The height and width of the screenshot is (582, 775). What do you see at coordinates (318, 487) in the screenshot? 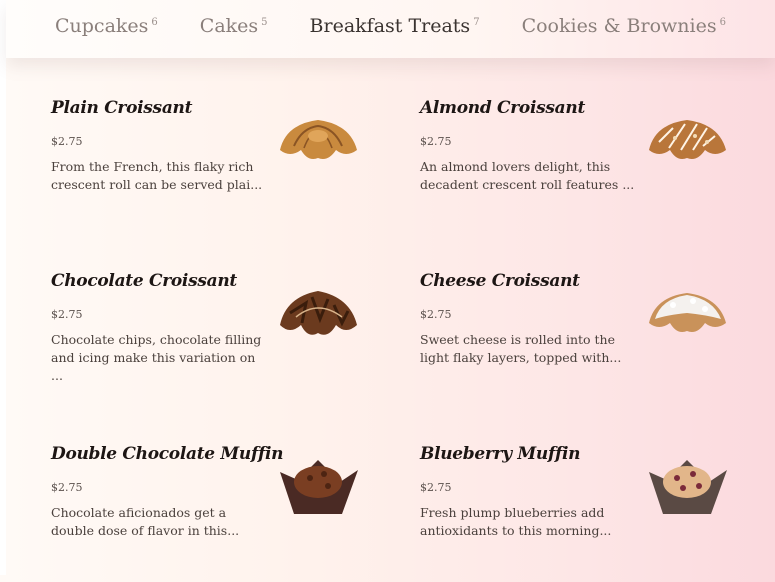
I see `double-chocolate-muffin-image` at bounding box center [318, 487].